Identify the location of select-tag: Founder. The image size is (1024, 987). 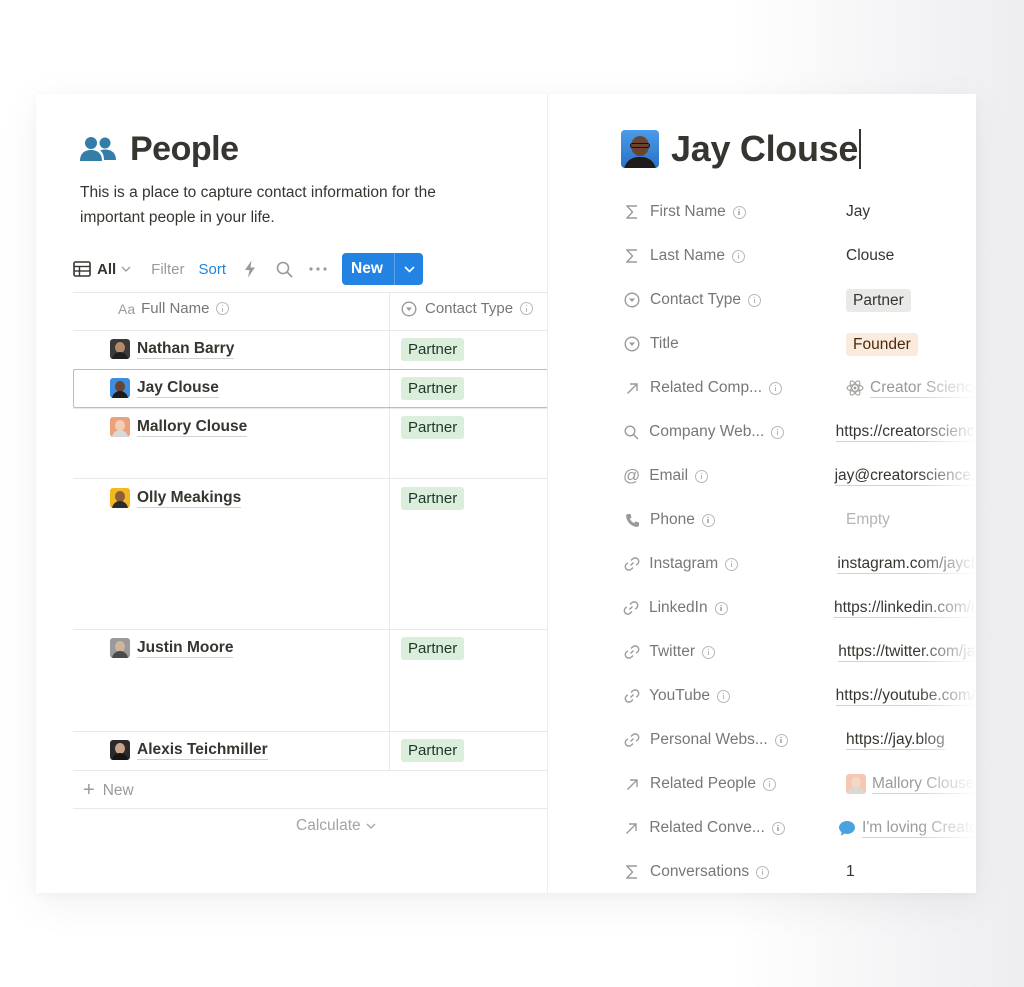
(882, 344).